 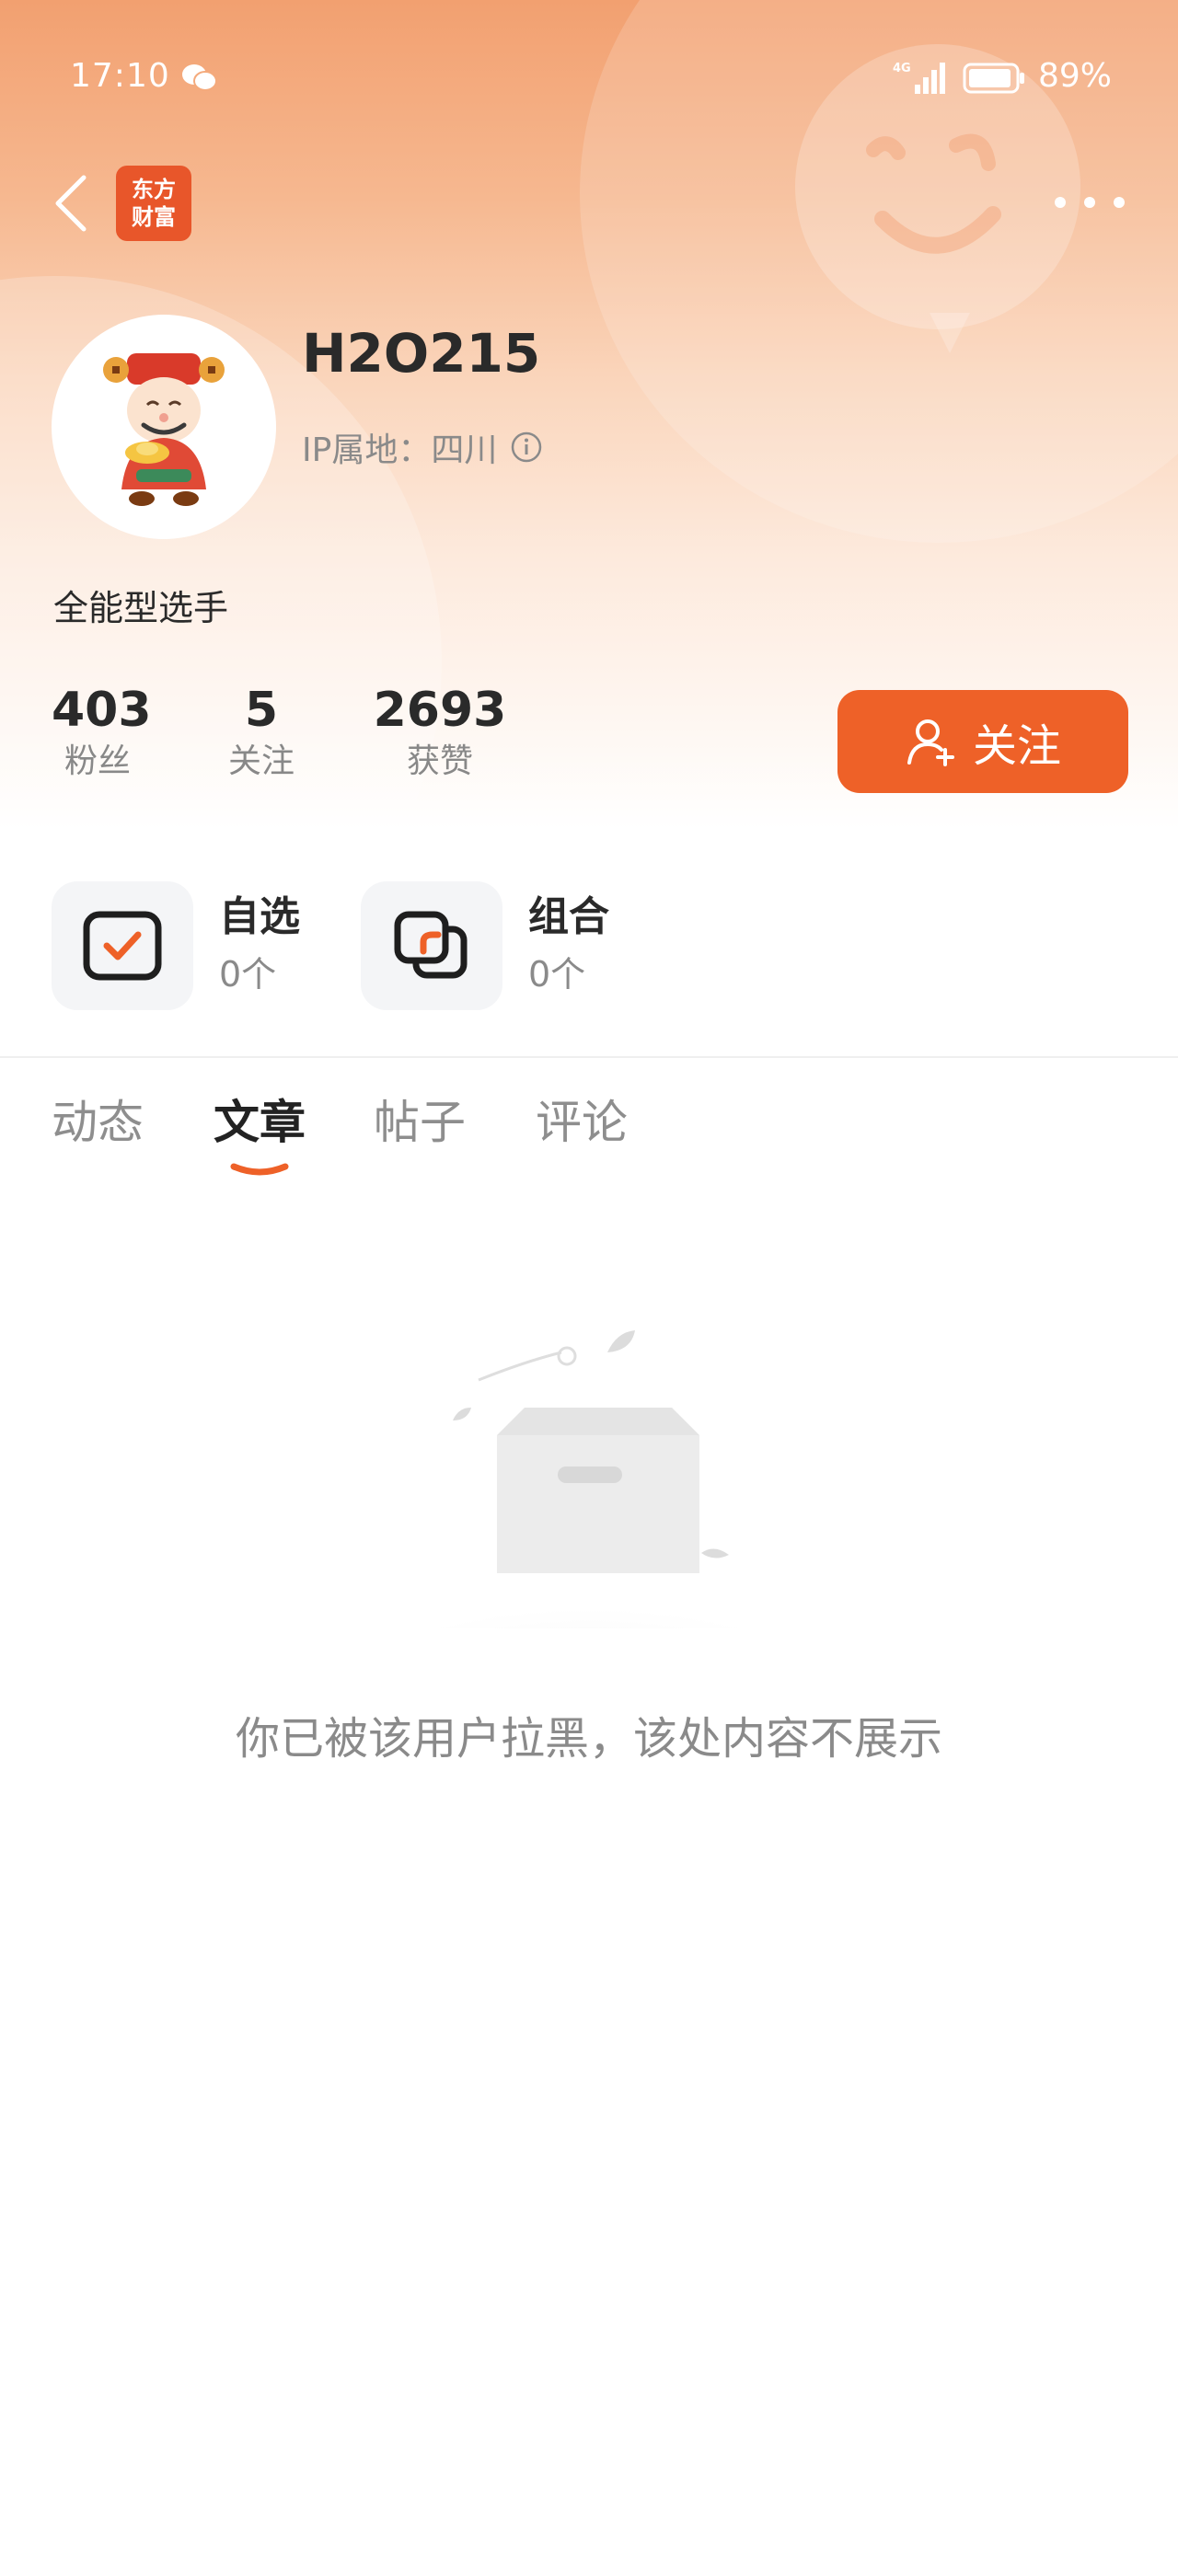 I want to click on watchlist-icon-box, so click(x=122, y=945).